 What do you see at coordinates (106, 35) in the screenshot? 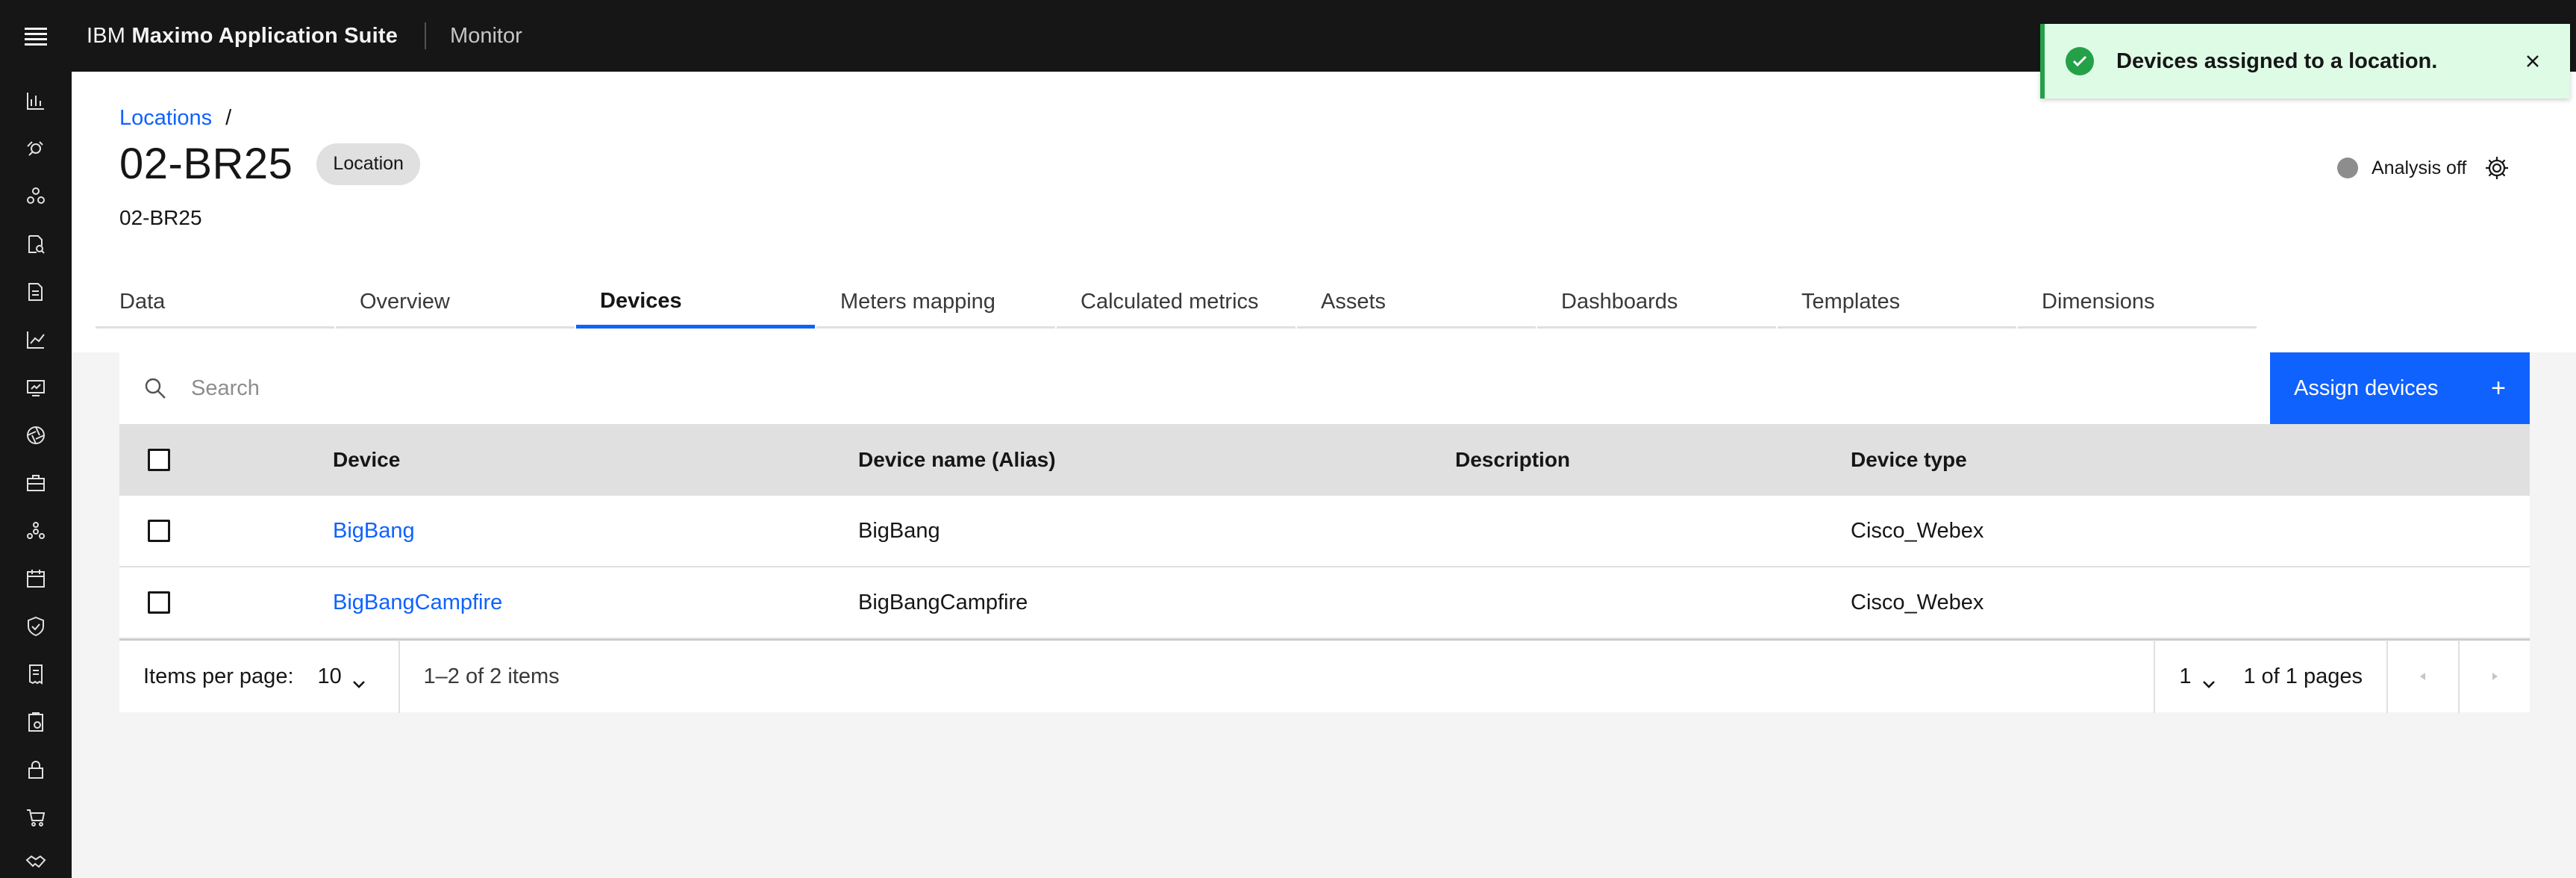
I see `brand-prefix: IBM` at bounding box center [106, 35].